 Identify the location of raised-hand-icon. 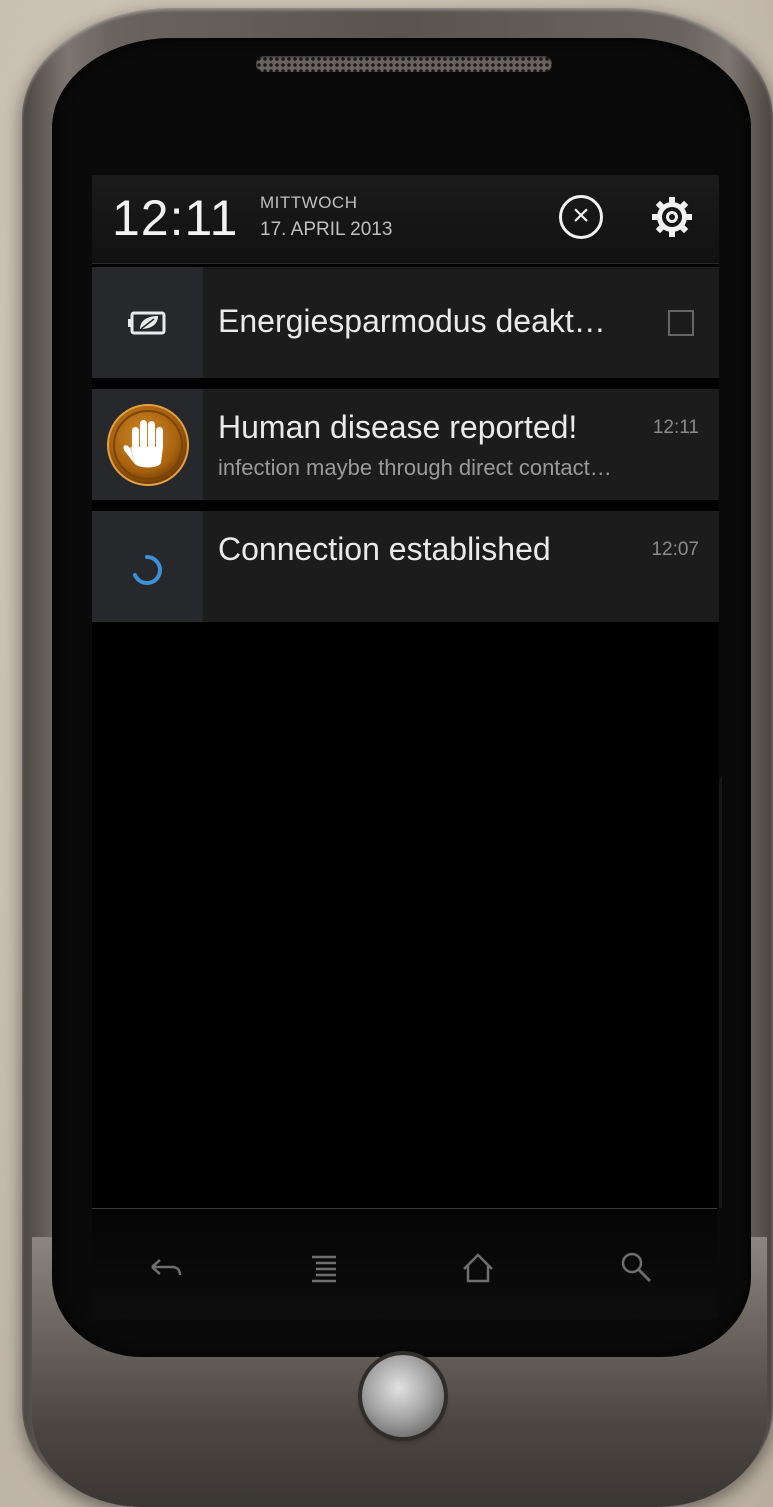
(148, 445).